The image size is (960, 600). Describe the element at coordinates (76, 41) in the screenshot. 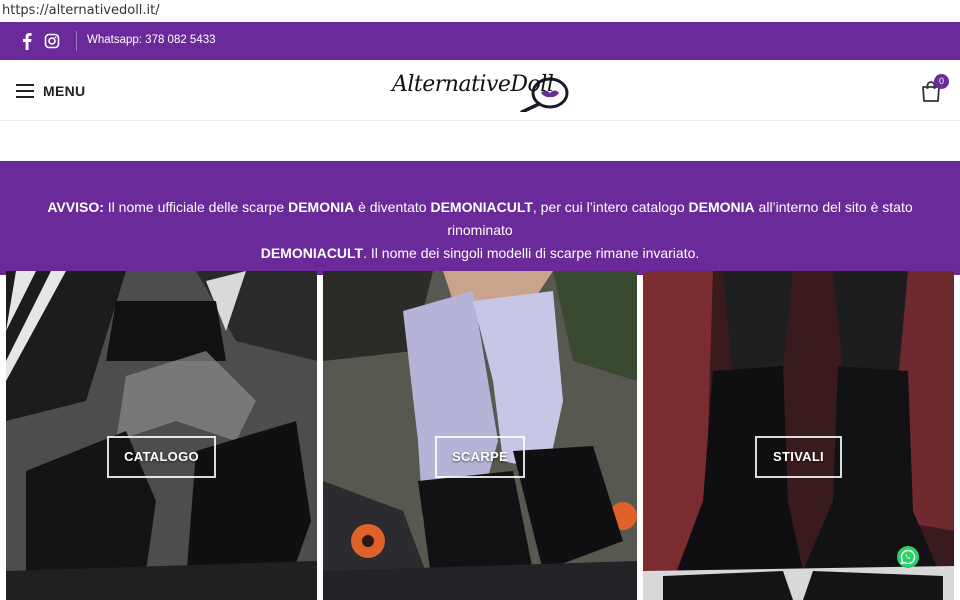

I see `topbar-divider` at that location.